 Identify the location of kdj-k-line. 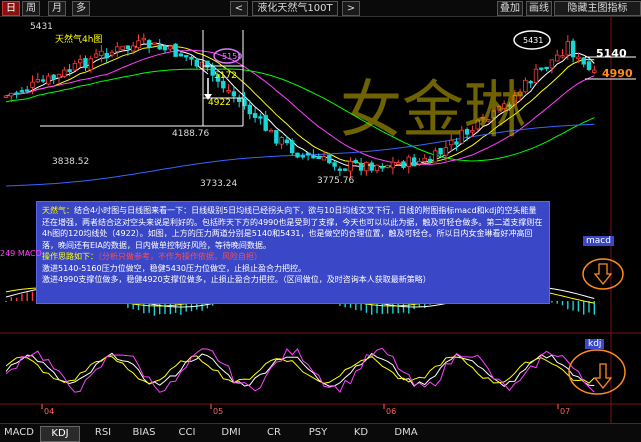
(300, 370).